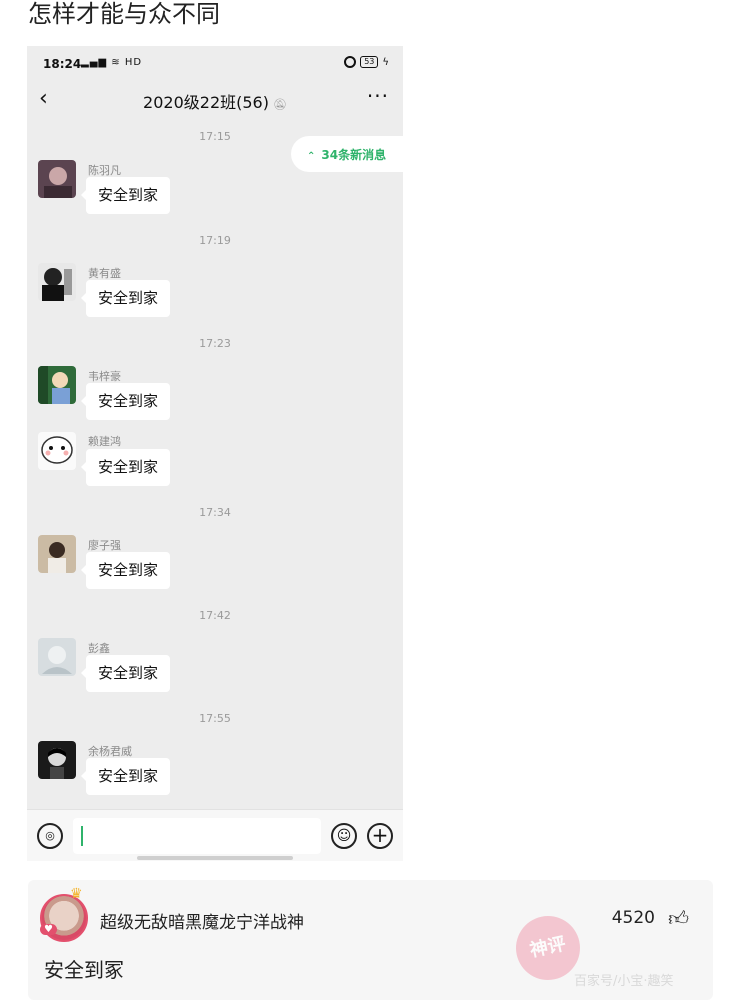  I want to click on message-input, so click(197, 836).